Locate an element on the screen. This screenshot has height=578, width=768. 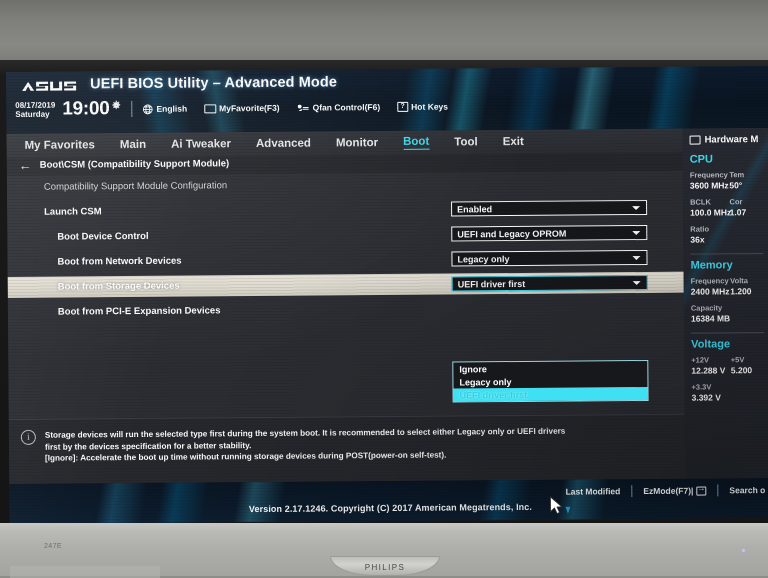
table-row: Launch CSM Enabled is located at coordinates (345, 210).